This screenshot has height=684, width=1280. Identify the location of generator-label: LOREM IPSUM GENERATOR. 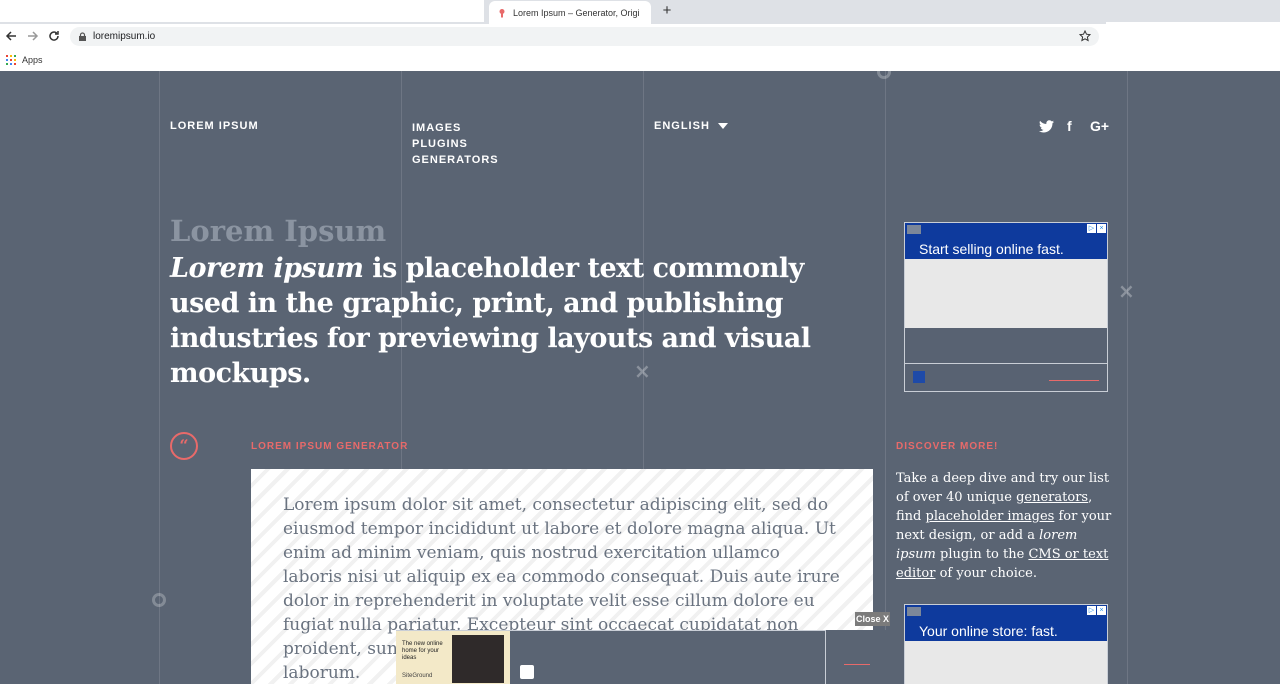
(330, 446).